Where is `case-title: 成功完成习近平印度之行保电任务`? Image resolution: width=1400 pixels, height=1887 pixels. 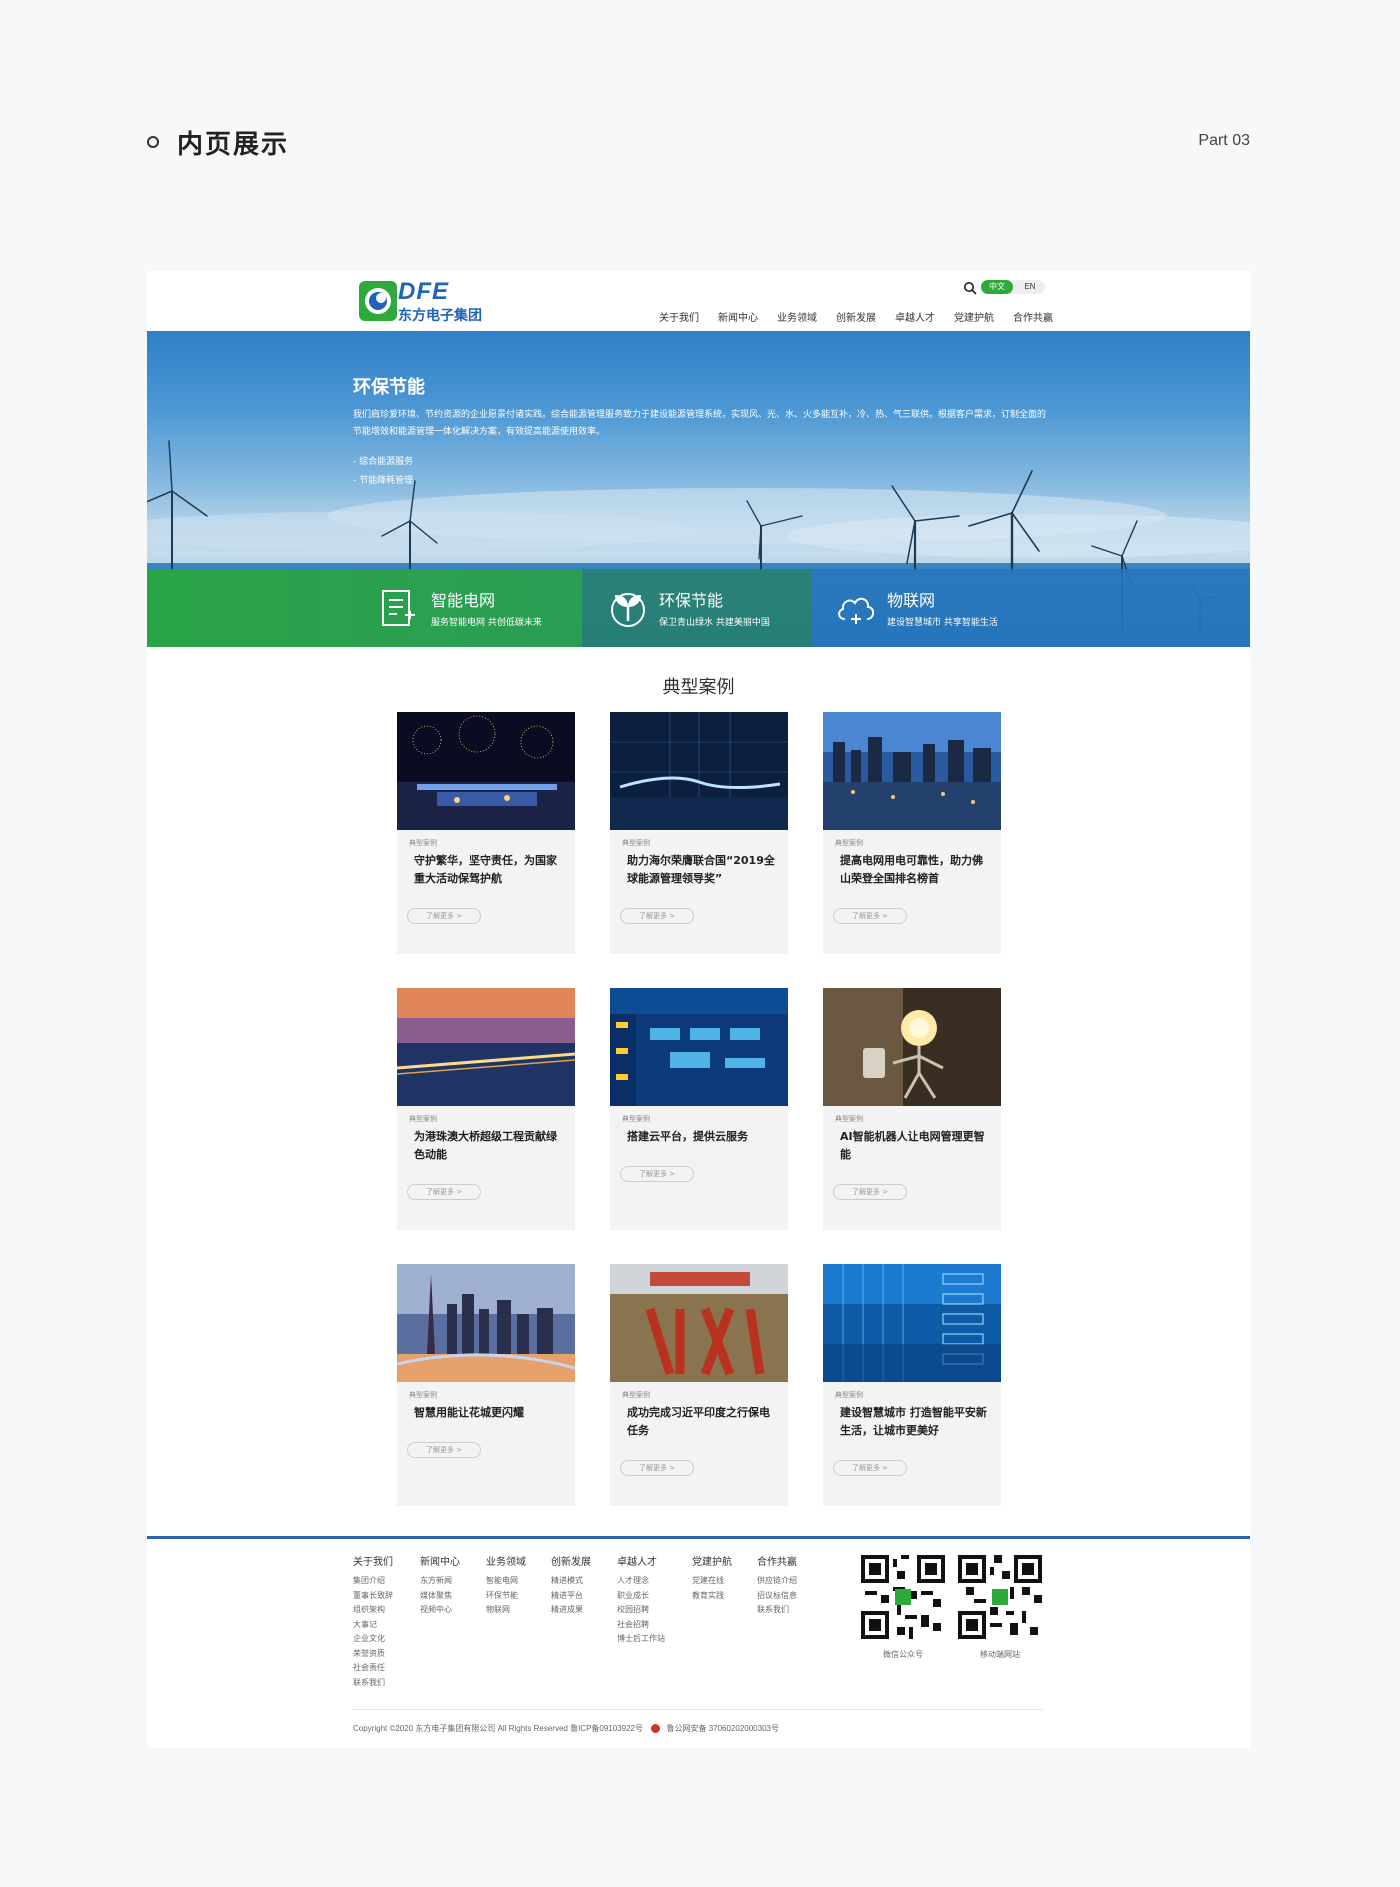
case-title: 成功完成习近平印度之行保电任务 is located at coordinates (702, 1422).